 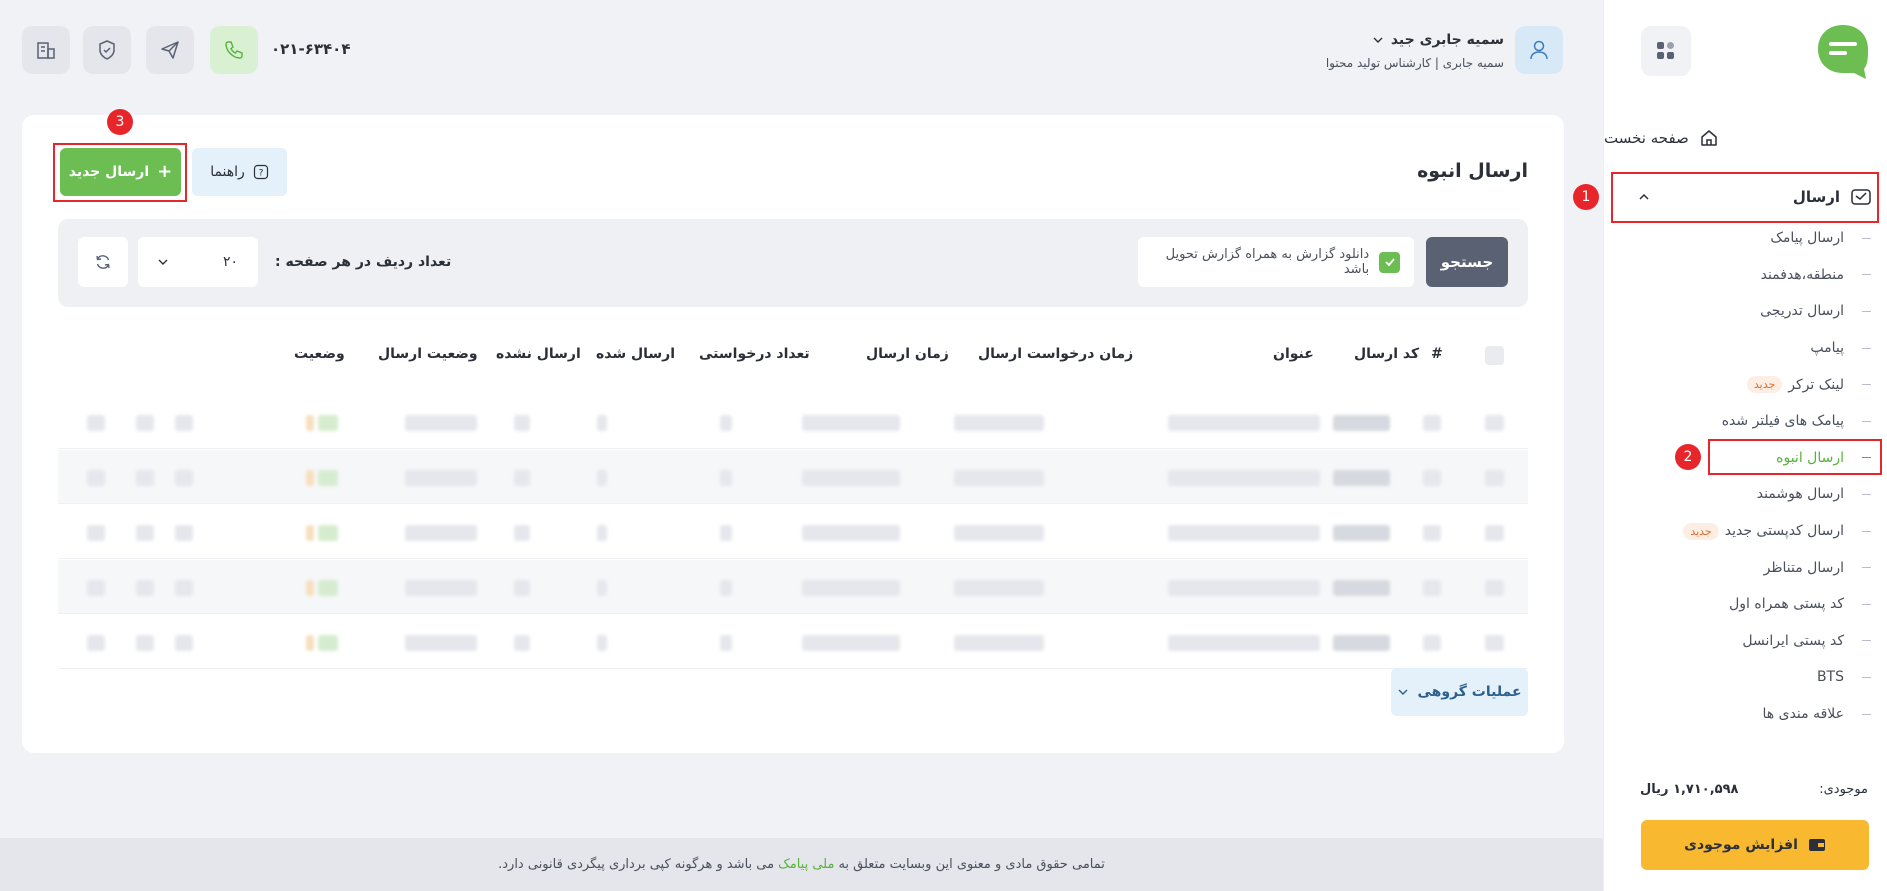 I want to click on page-title: ارسال انبوه, so click(x=1472, y=171).